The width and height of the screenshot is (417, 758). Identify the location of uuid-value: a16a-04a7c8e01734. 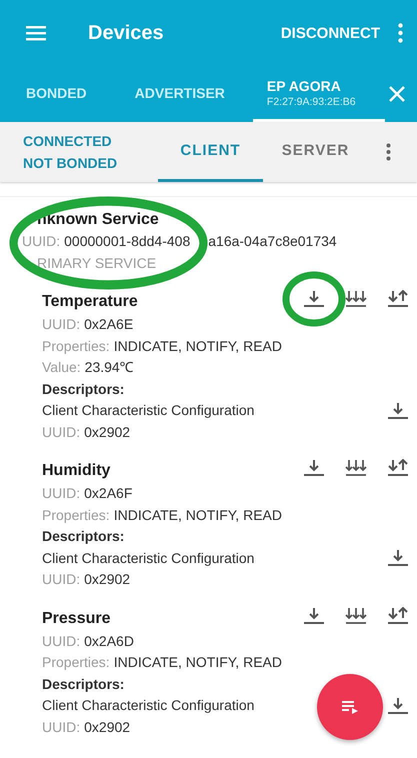
(272, 241).